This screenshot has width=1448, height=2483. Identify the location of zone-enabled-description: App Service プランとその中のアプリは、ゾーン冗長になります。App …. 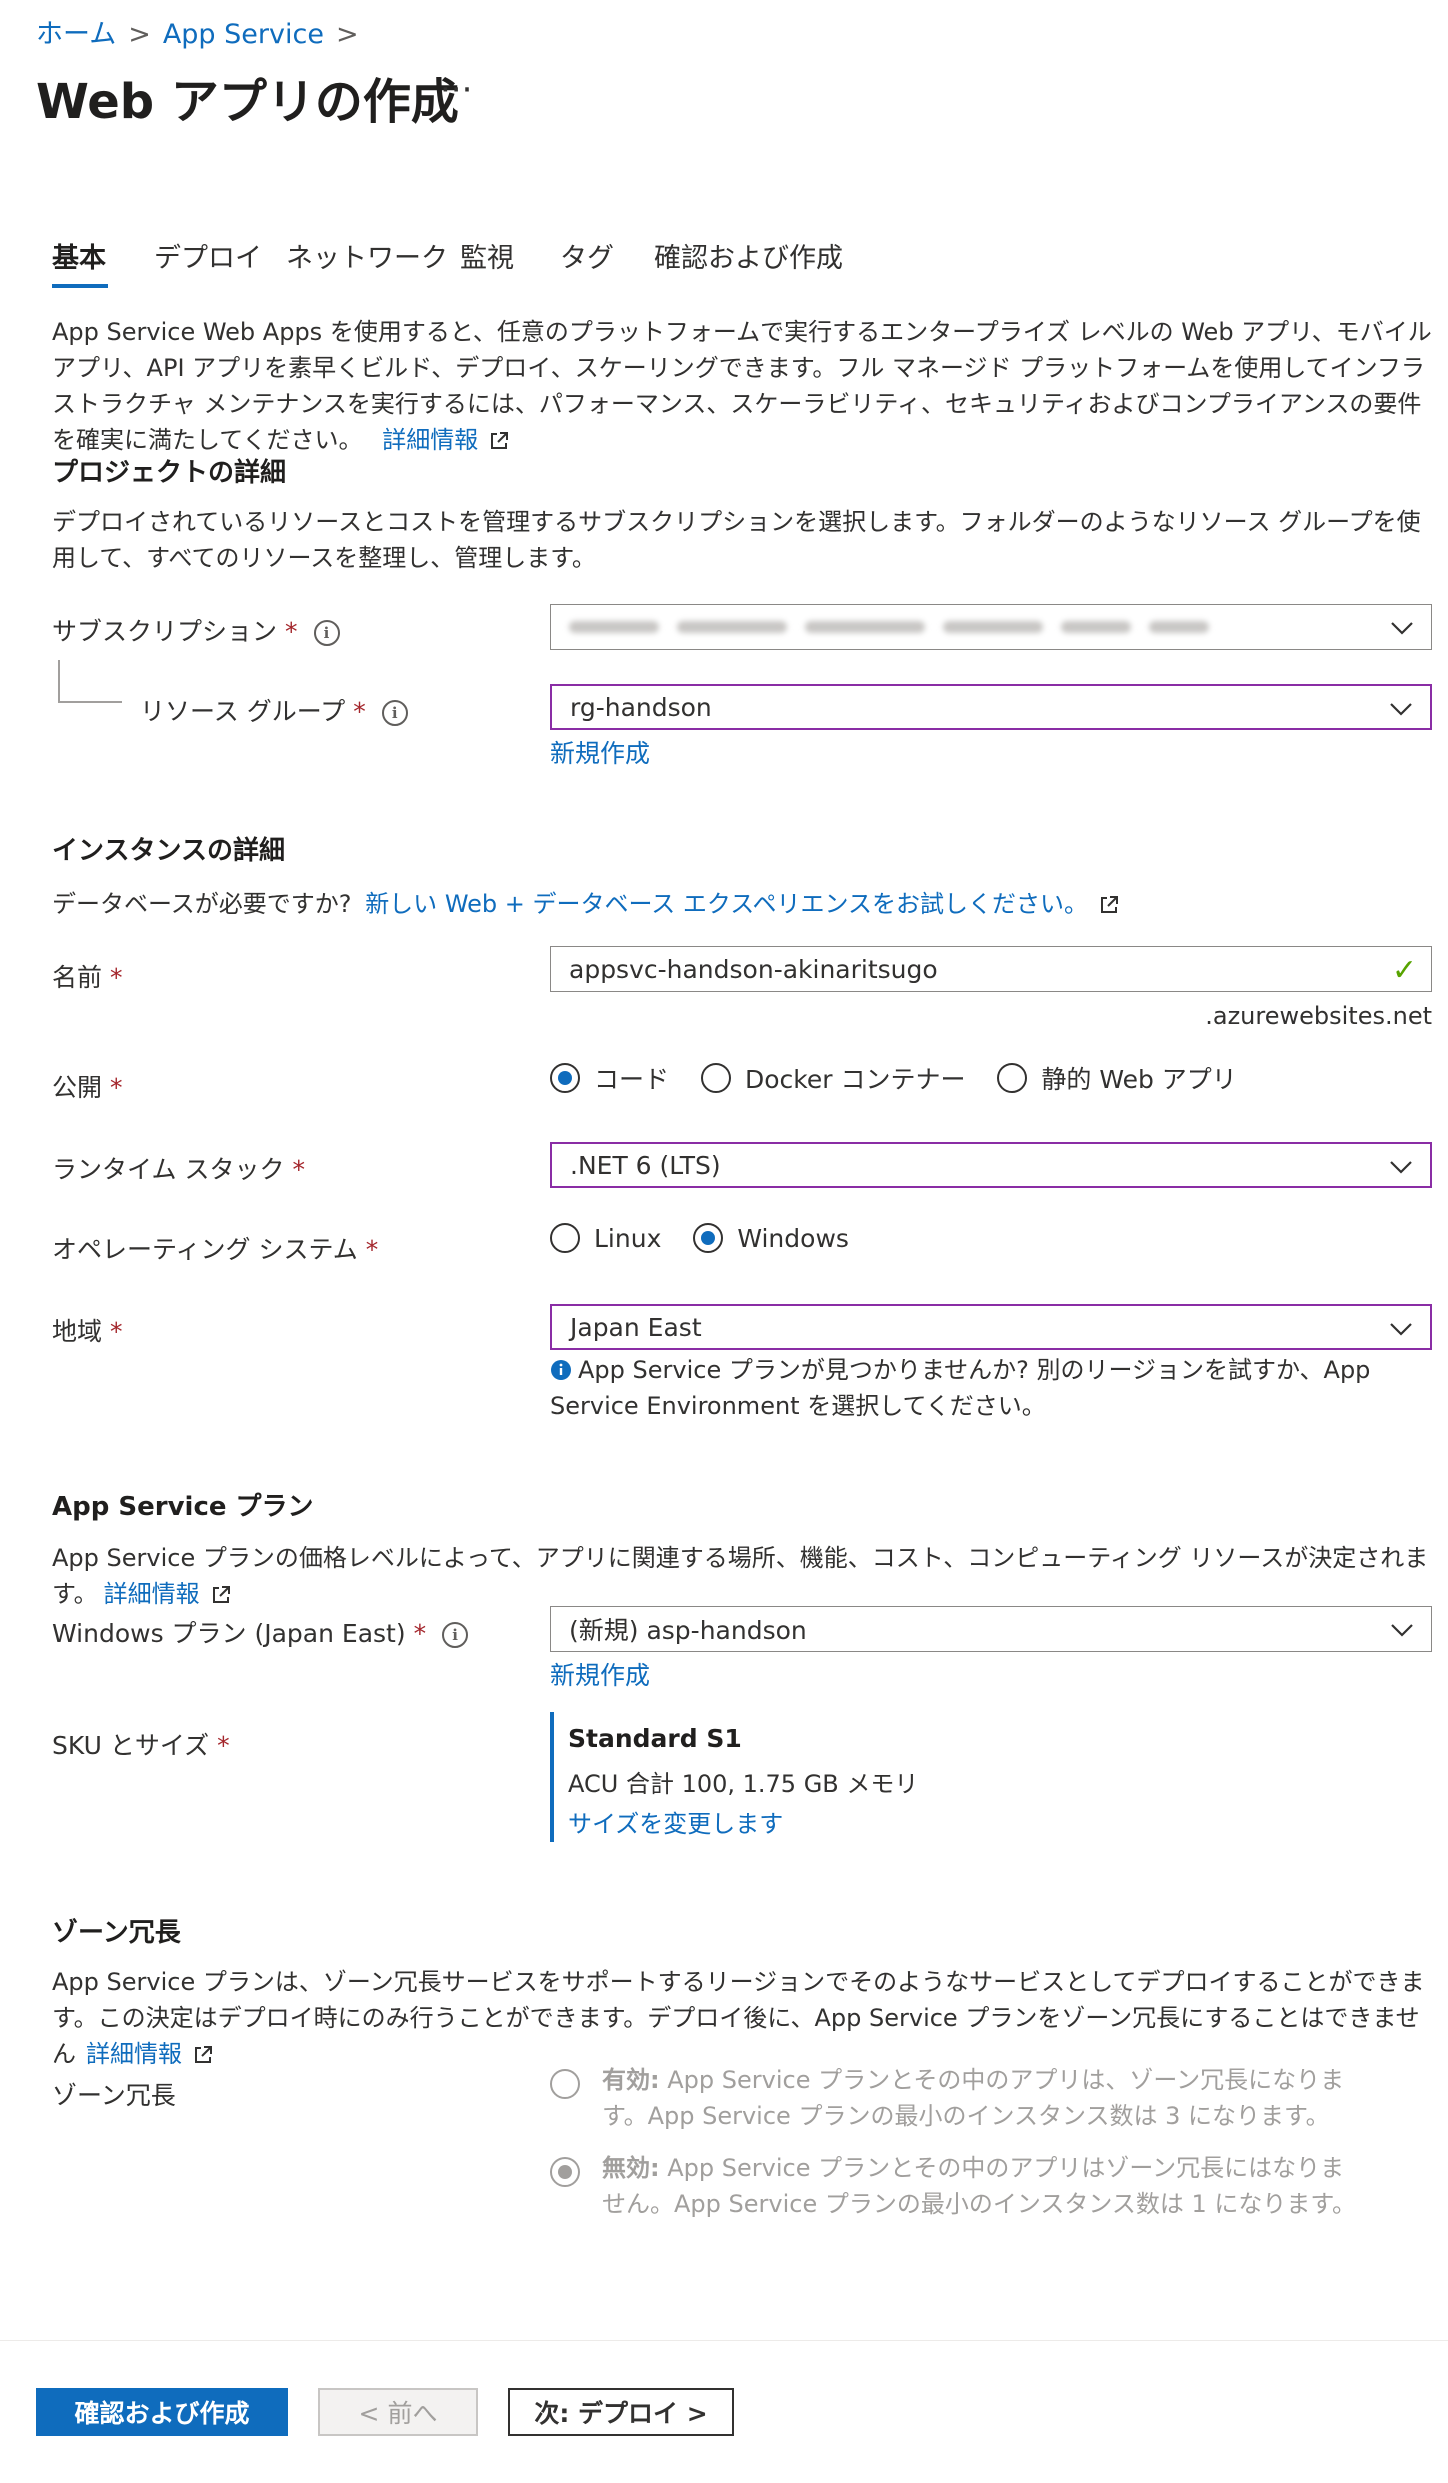
(973, 2098).